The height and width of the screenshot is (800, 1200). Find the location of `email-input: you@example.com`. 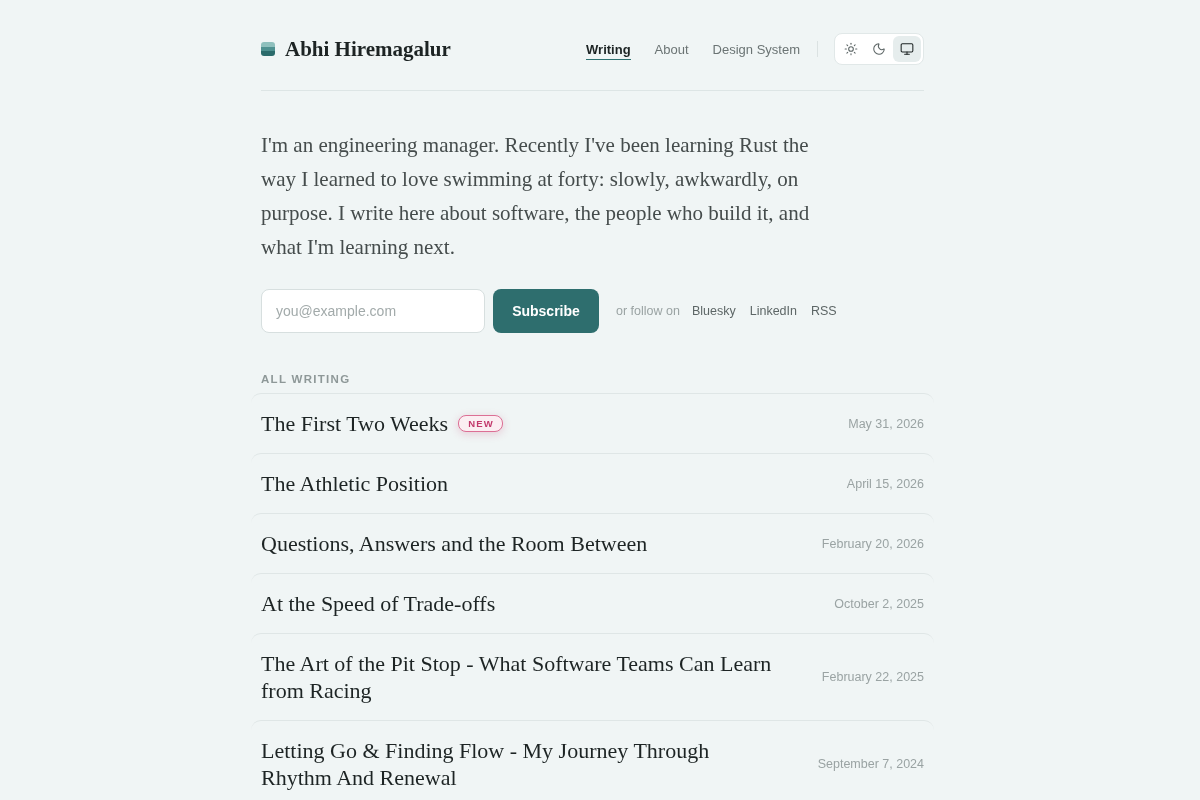

email-input: you@example.com is located at coordinates (373, 311).